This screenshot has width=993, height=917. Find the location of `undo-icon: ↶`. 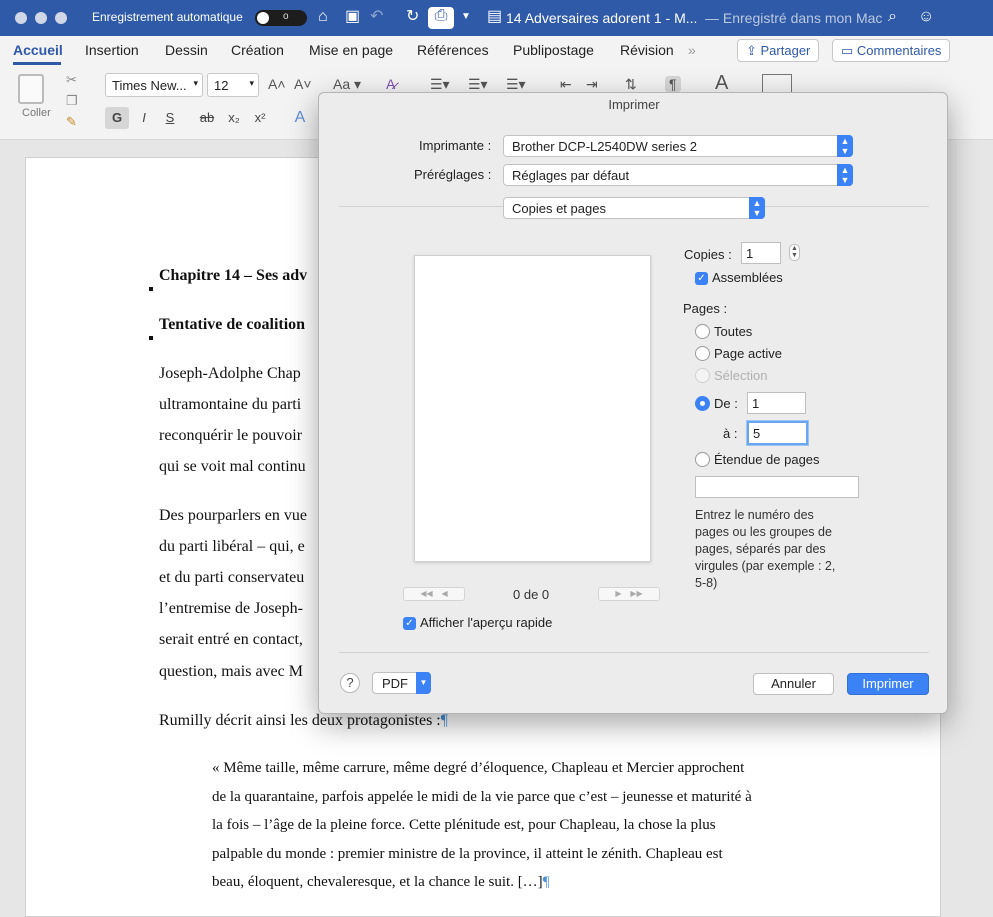

undo-icon: ↶ is located at coordinates (376, 17).